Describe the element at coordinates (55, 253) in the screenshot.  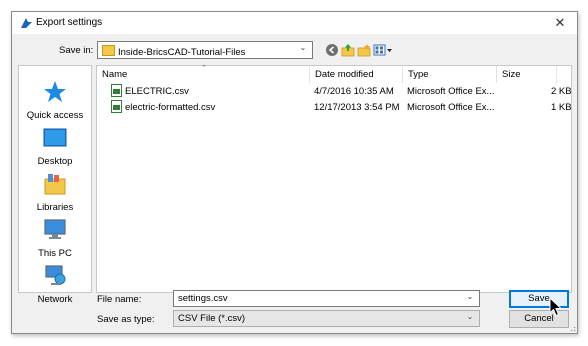
I see `place-label: This PC` at that location.